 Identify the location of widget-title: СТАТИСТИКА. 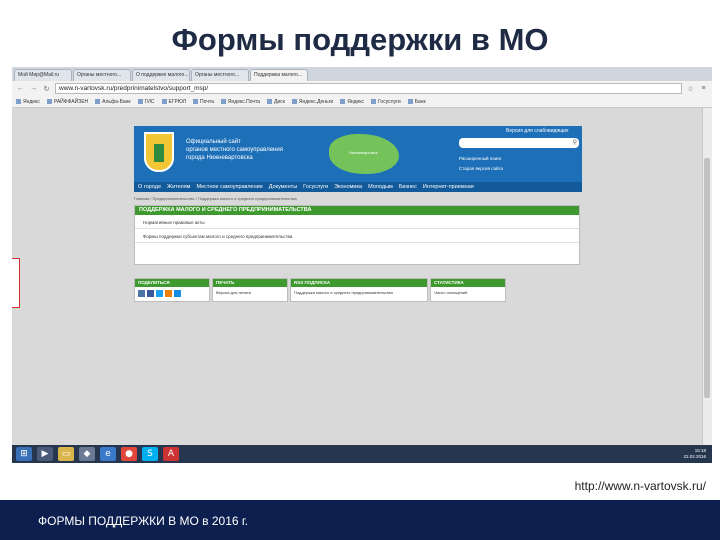
(468, 283).